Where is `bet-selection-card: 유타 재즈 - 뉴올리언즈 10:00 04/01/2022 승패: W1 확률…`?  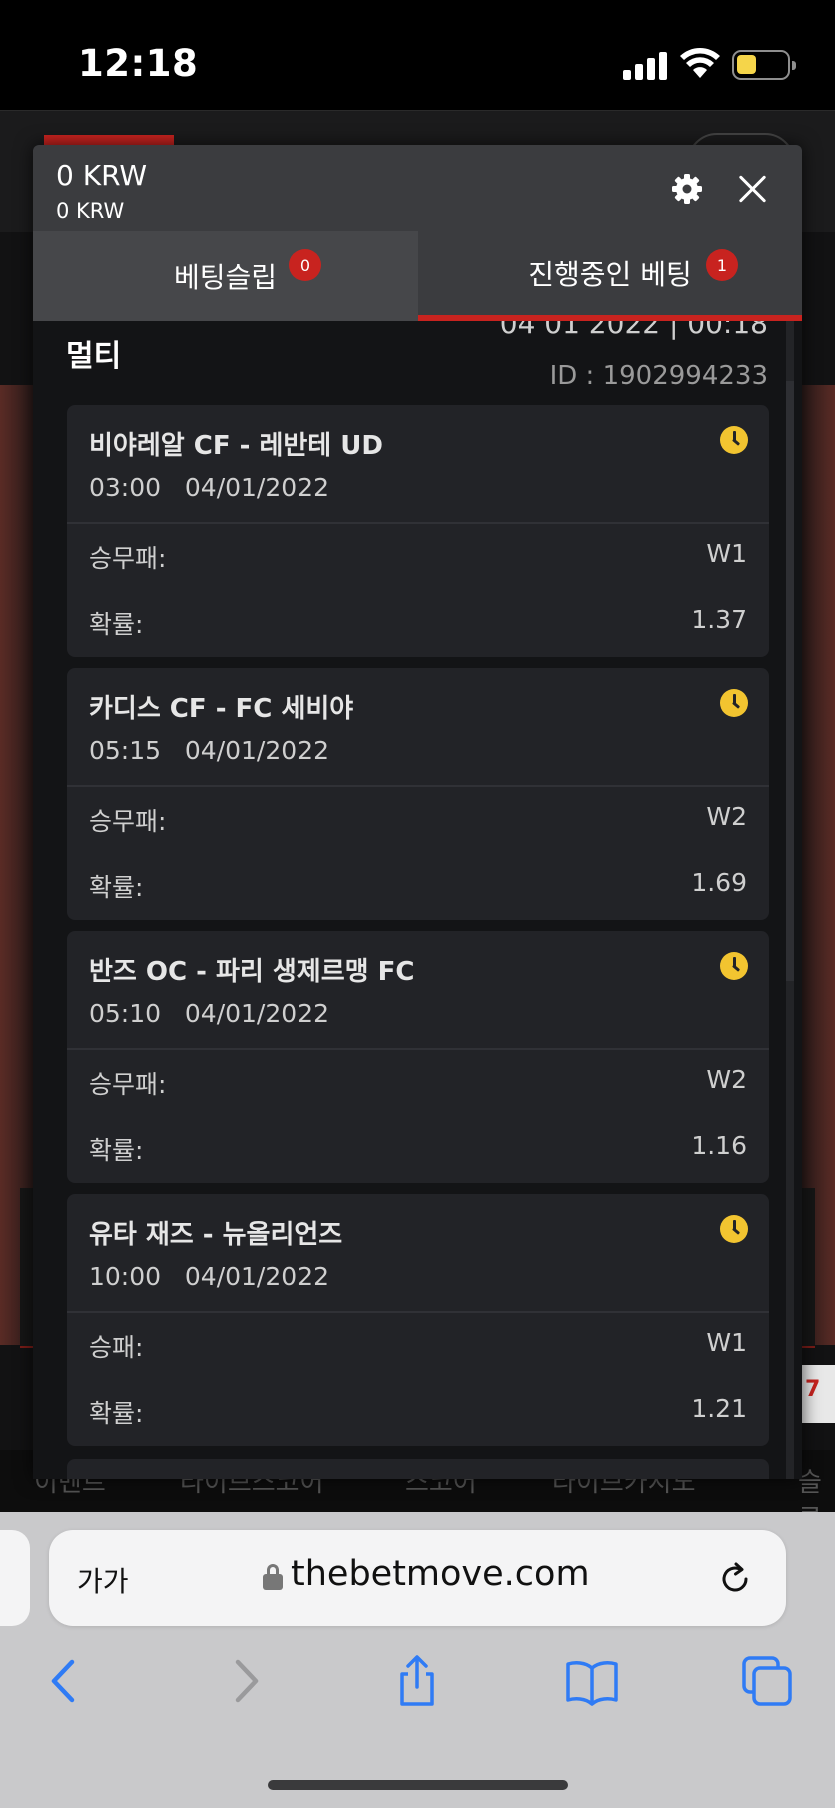 bet-selection-card: 유타 재즈 - 뉴올리언즈 10:00 04/01/2022 승패: W1 확률… is located at coordinates (418, 1320).